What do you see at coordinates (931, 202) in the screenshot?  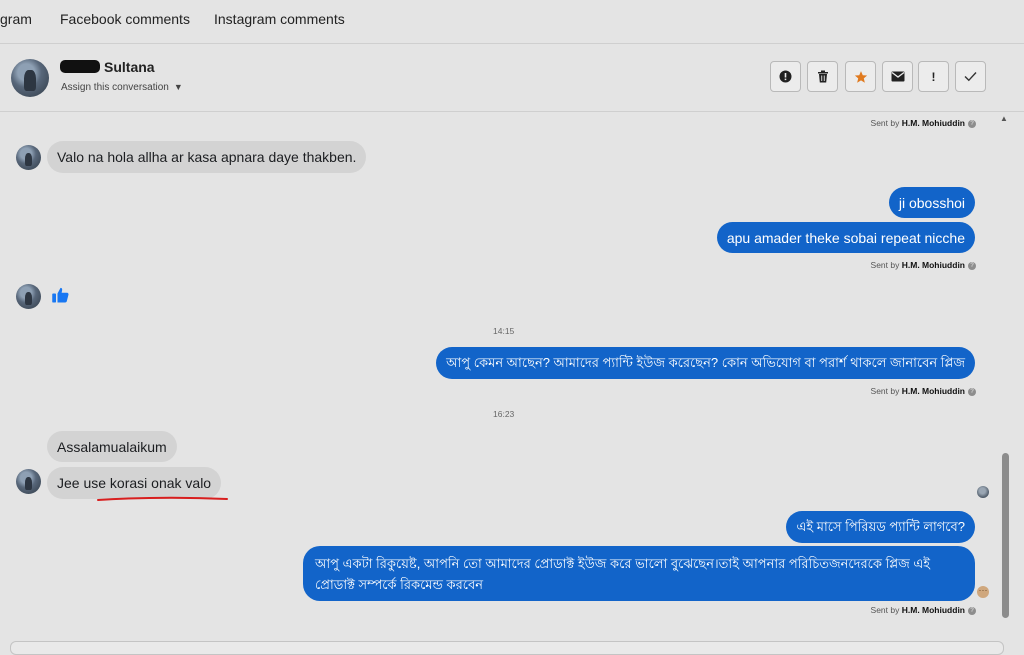 I see `outgoing-message: ji obosshoi` at bounding box center [931, 202].